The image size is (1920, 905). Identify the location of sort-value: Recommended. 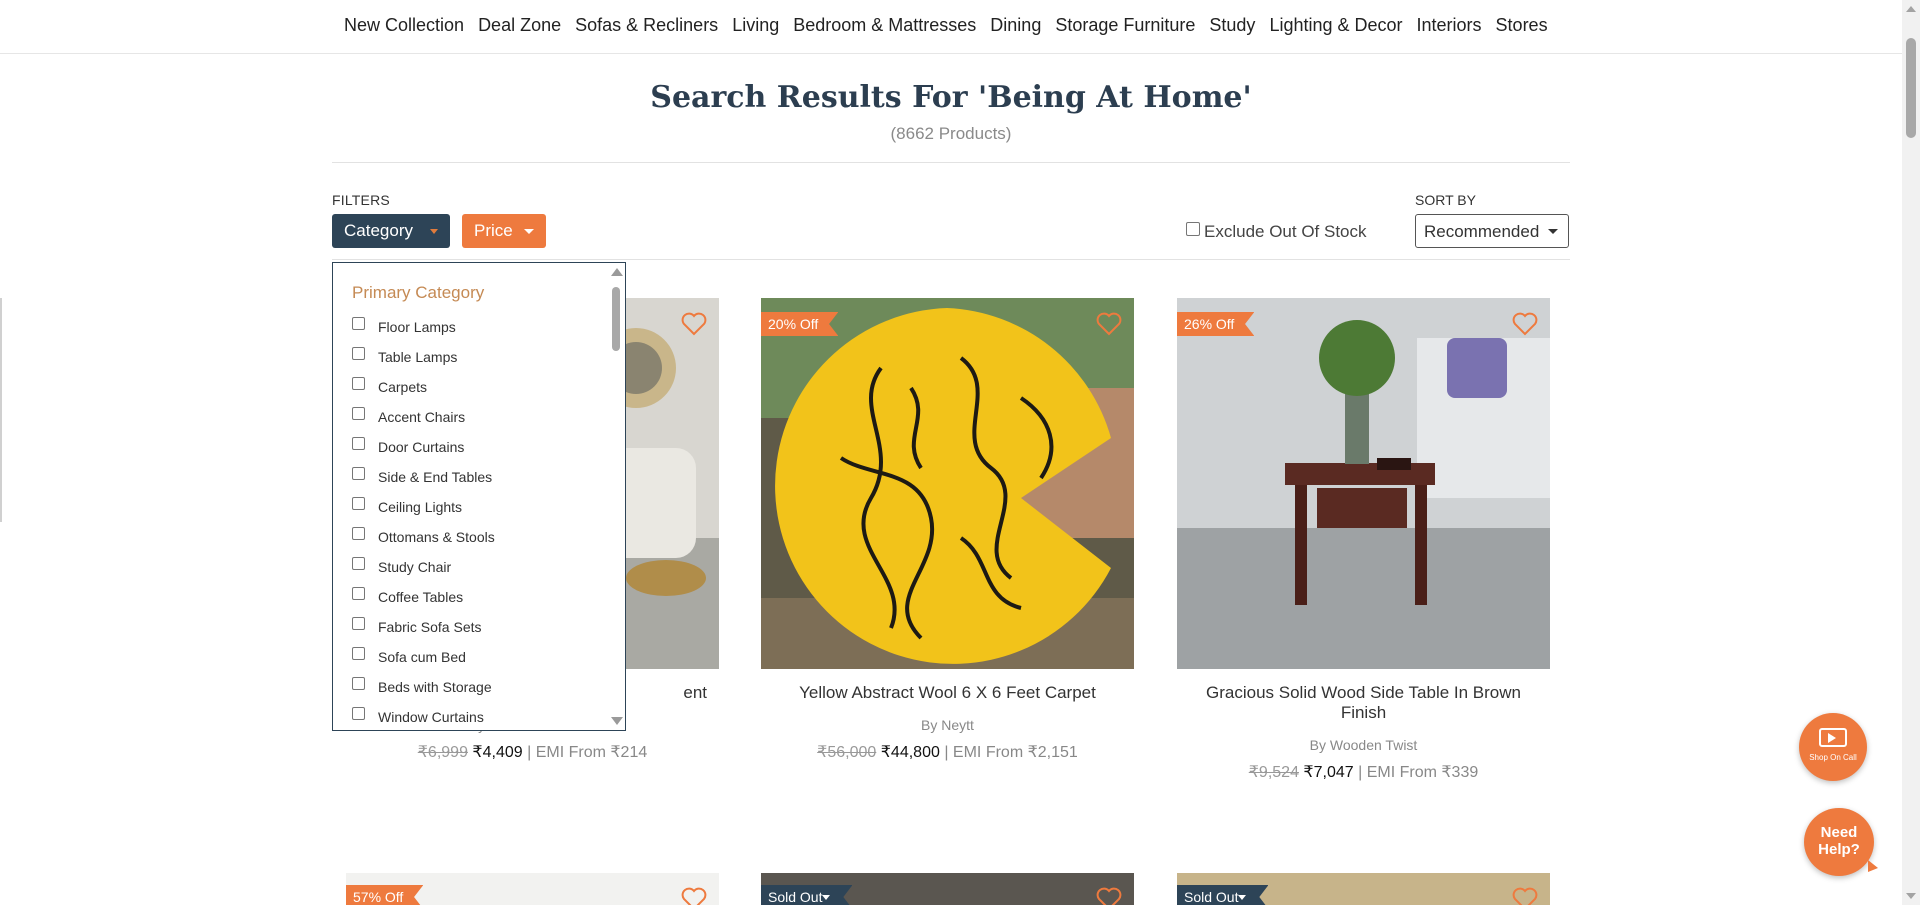
(1482, 231).